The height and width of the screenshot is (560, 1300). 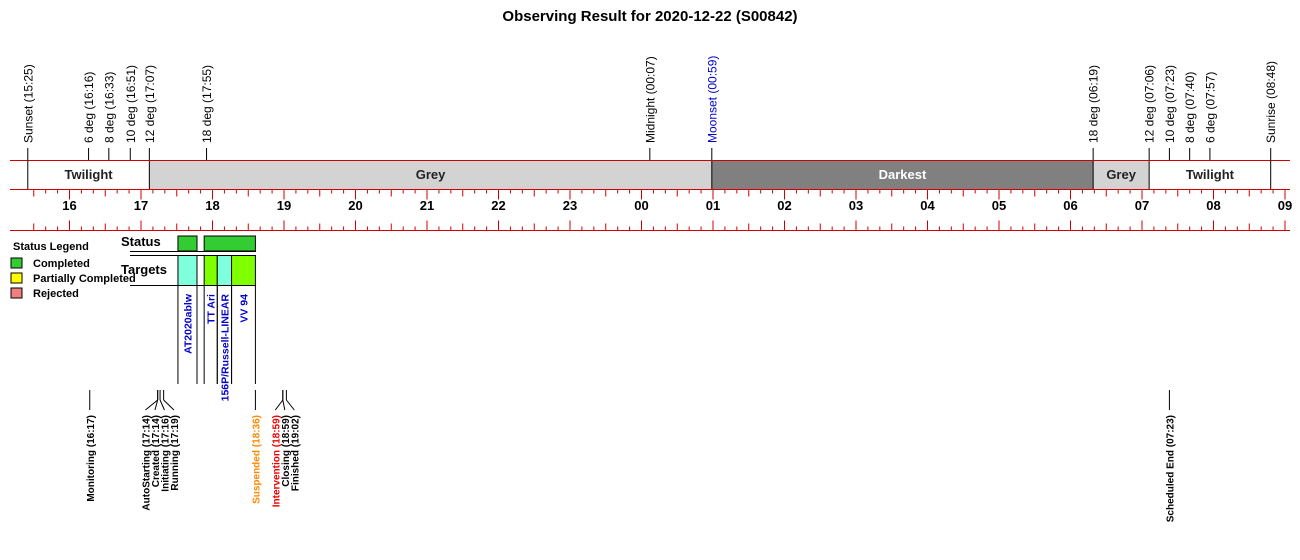 What do you see at coordinates (1170, 468) in the screenshot?
I see `op-event-label: Scheduled End (07:23)` at bounding box center [1170, 468].